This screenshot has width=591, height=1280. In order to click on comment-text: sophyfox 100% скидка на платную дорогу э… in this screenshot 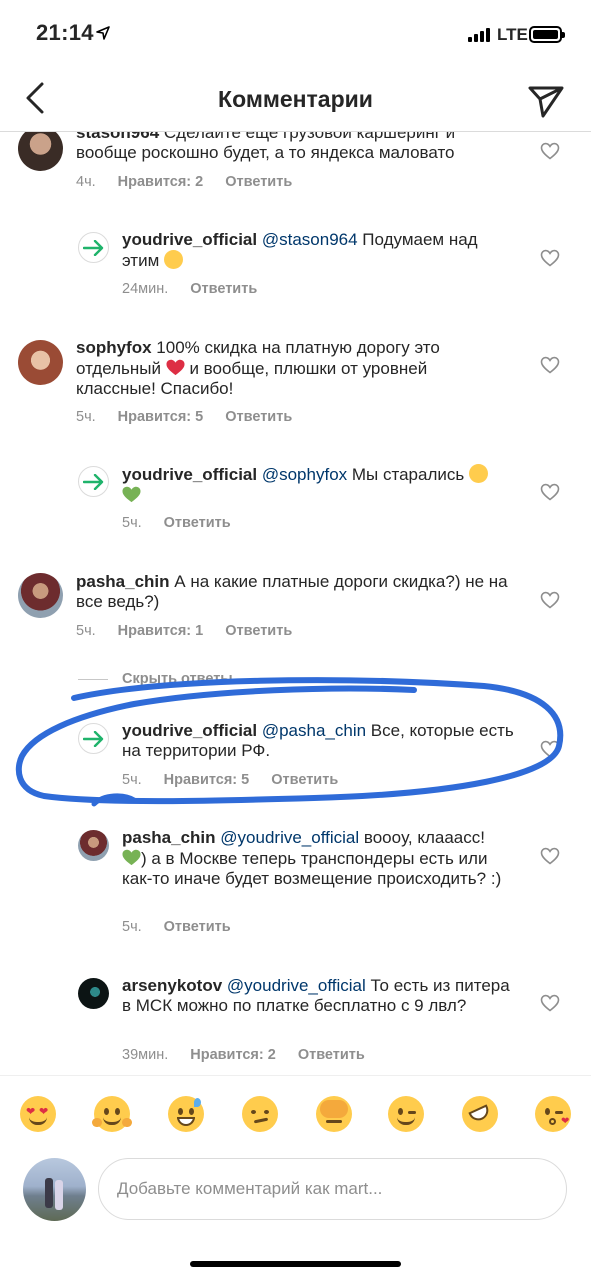, I will do `click(258, 368)`.